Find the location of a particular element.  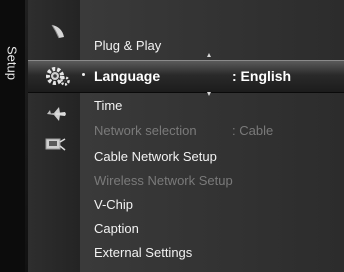

airplane-icon is located at coordinates (56, 114).